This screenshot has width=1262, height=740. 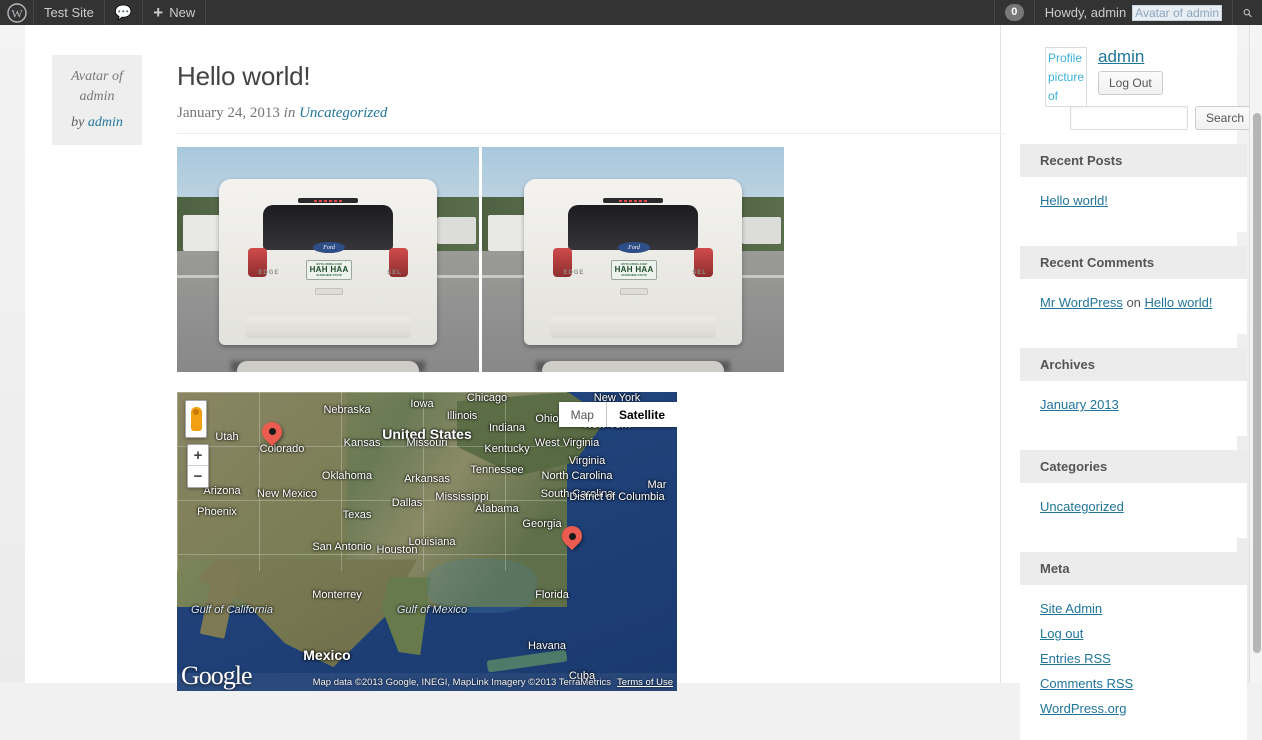 I want to click on zoom-in-button: +, so click(x=198, y=455).